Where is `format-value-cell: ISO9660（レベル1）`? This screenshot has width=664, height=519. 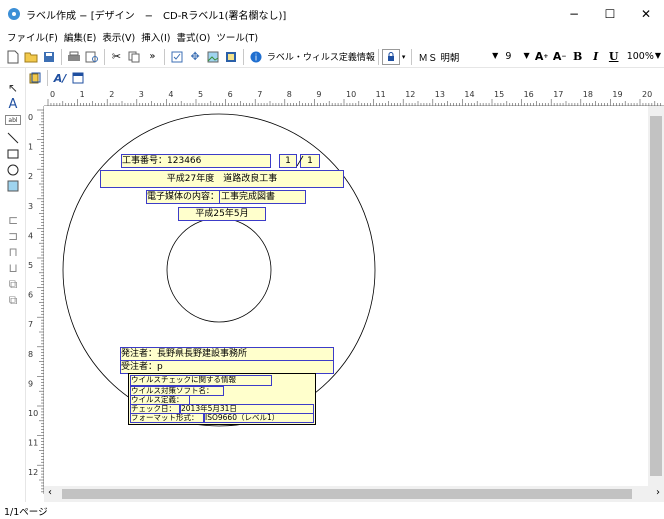 format-value-cell: ISO9660（レベル1） is located at coordinates (259, 418).